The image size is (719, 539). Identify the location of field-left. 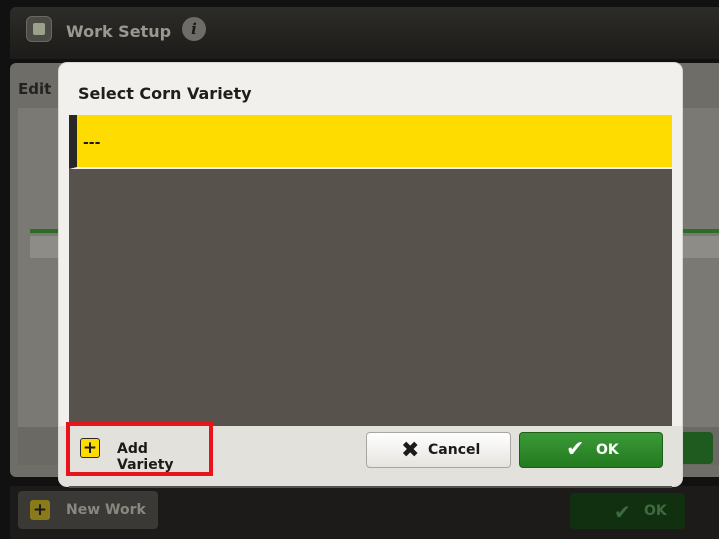
(45, 247).